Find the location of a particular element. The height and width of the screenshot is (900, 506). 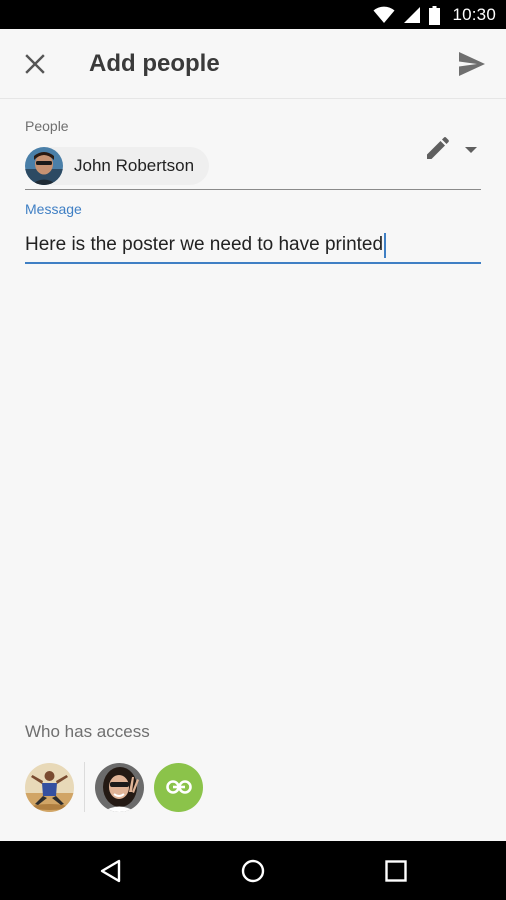

status-time: 10:30 is located at coordinates (474, 14).